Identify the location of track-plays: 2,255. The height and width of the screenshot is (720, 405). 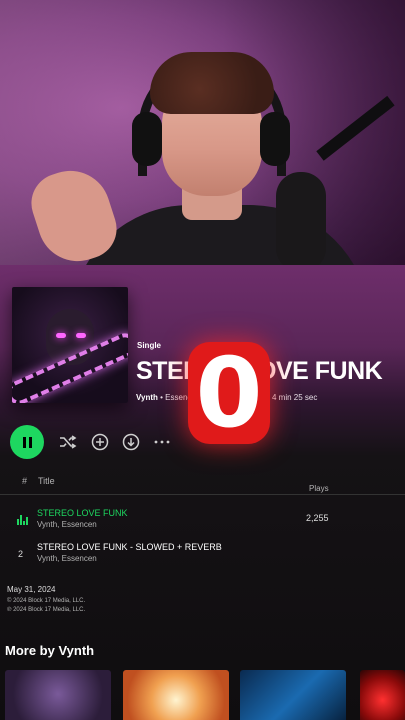
(317, 518).